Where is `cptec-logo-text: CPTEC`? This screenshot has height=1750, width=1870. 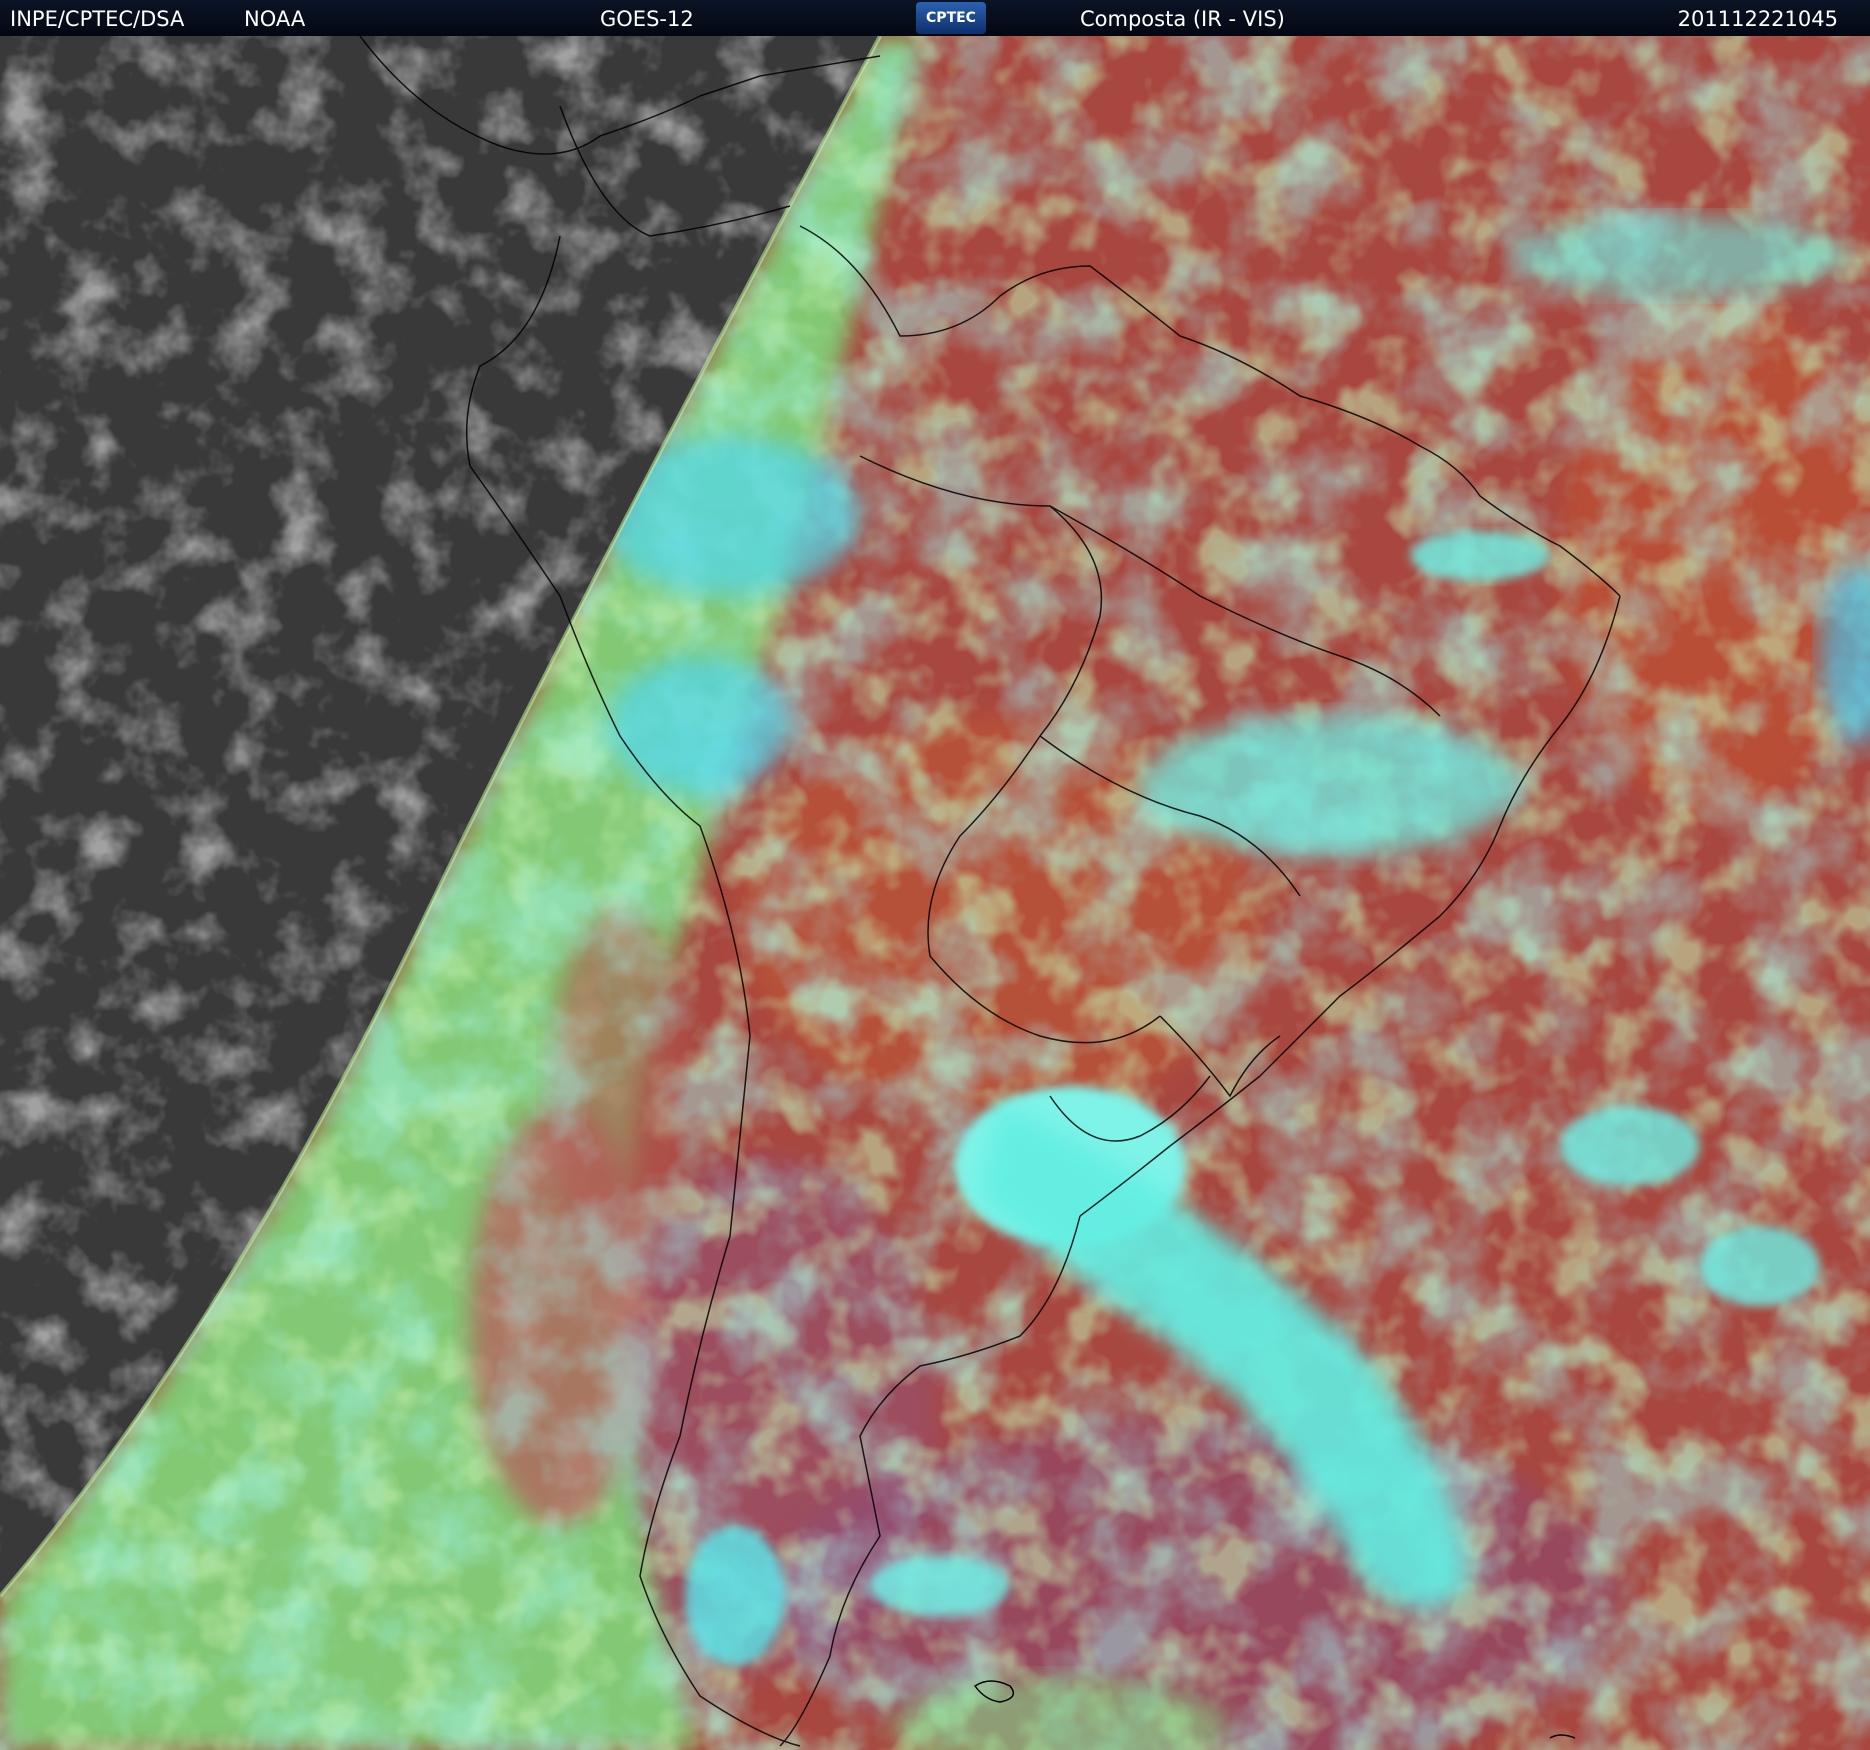
cptec-logo-text: CPTEC is located at coordinates (951, 18).